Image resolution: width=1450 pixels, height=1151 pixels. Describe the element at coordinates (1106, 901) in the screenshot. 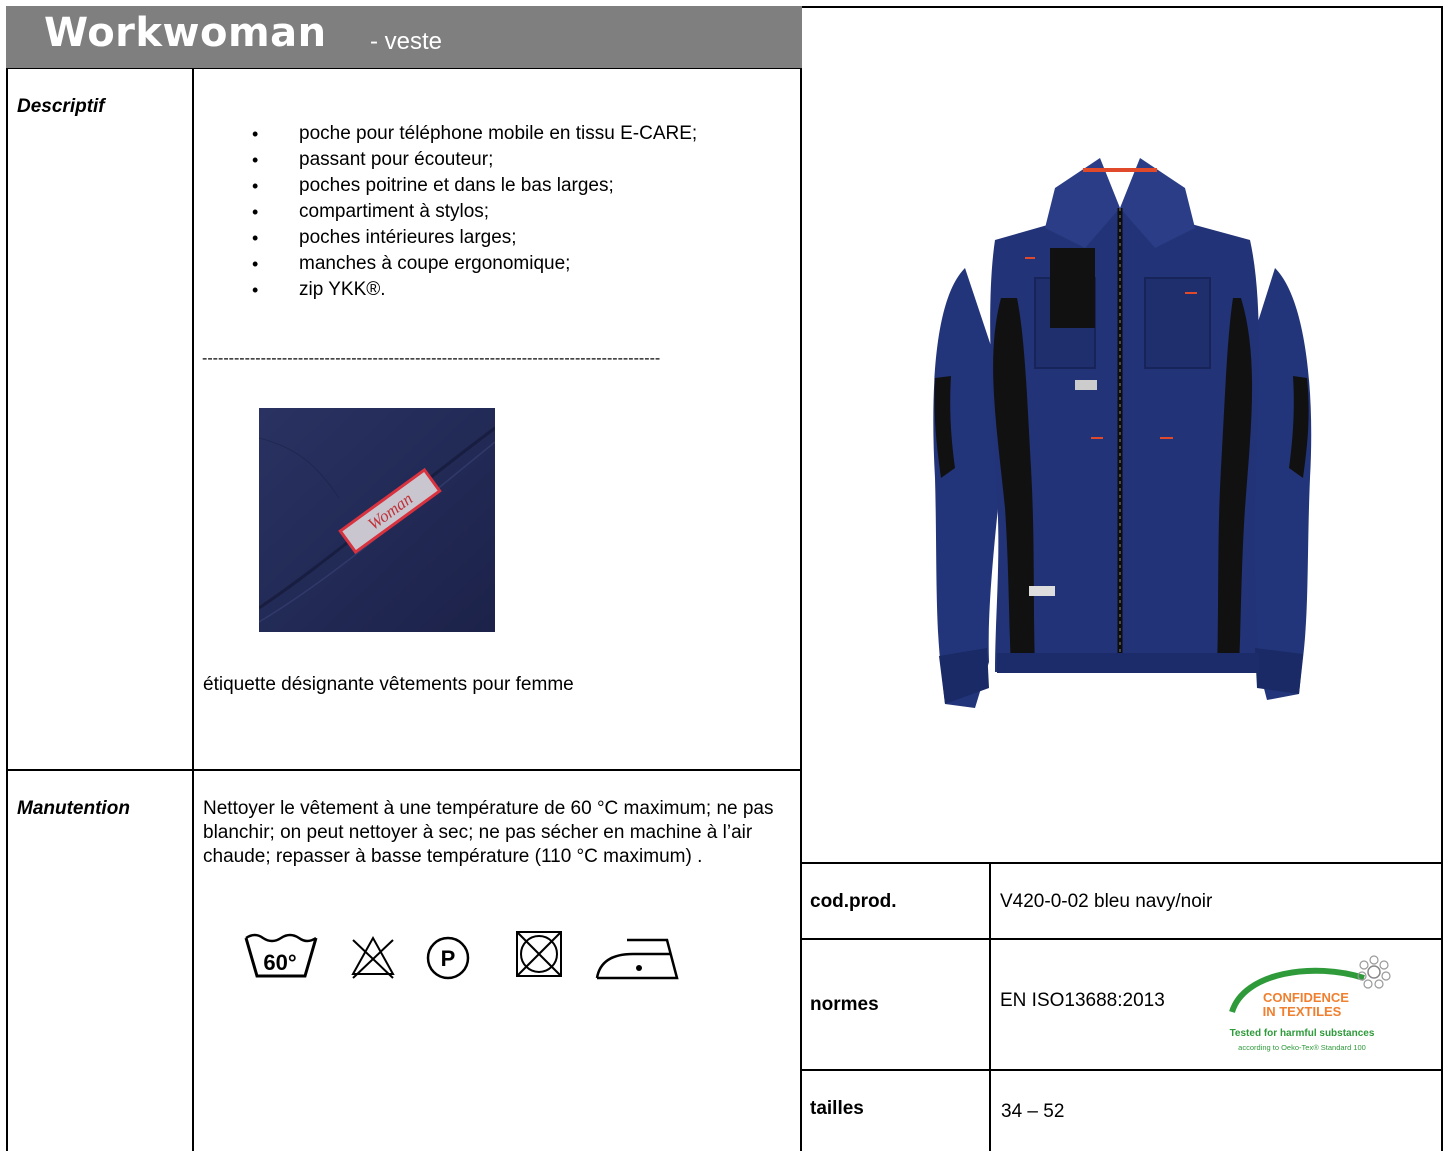

I see `product-code-value: V420-0-02 bleu navy/noir` at that location.